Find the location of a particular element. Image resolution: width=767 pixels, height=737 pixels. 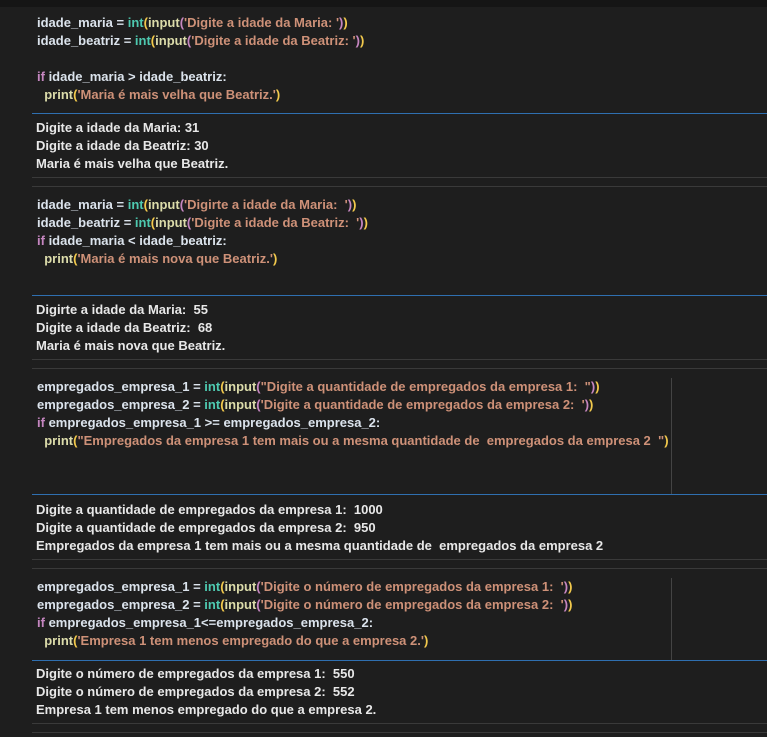

code-line: print('Maria é mais velha que Beatriz.') is located at coordinates (162, 94).